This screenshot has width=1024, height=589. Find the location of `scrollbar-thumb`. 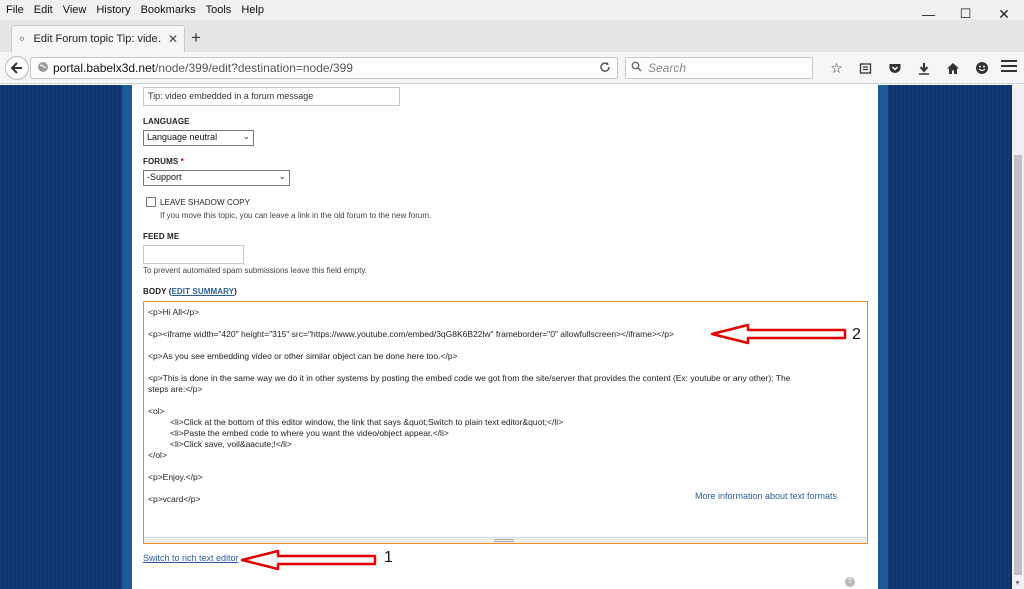

scrollbar-thumb is located at coordinates (1018, 365).